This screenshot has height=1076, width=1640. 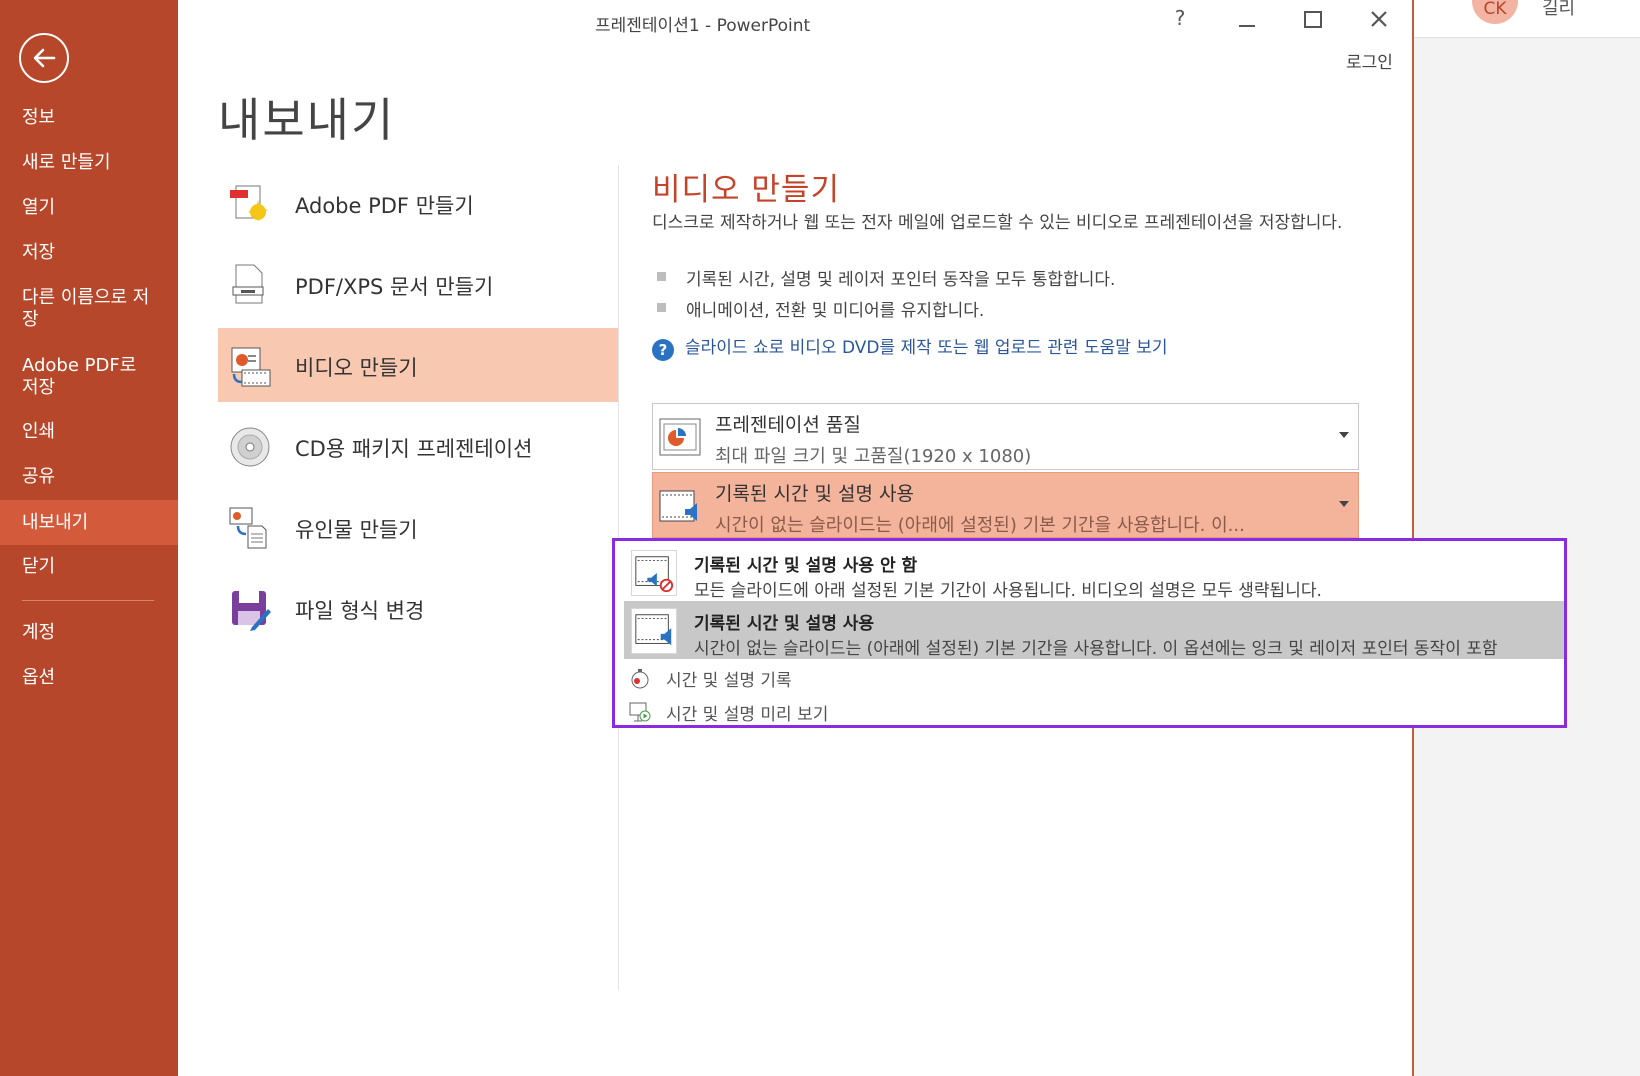 What do you see at coordinates (89, 208) in the screenshot?
I see `sidebar-item-open: 열기` at bounding box center [89, 208].